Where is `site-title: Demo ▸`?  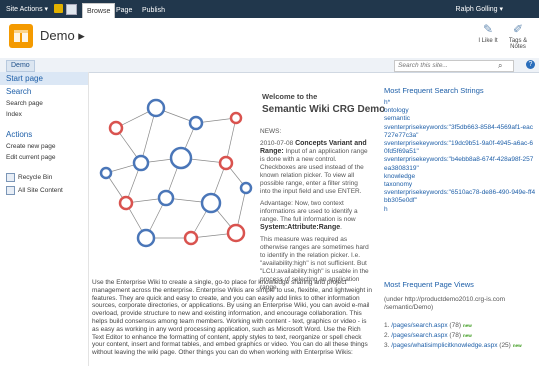
site-title: Demo ▸ is located at coordinates (62, 36).